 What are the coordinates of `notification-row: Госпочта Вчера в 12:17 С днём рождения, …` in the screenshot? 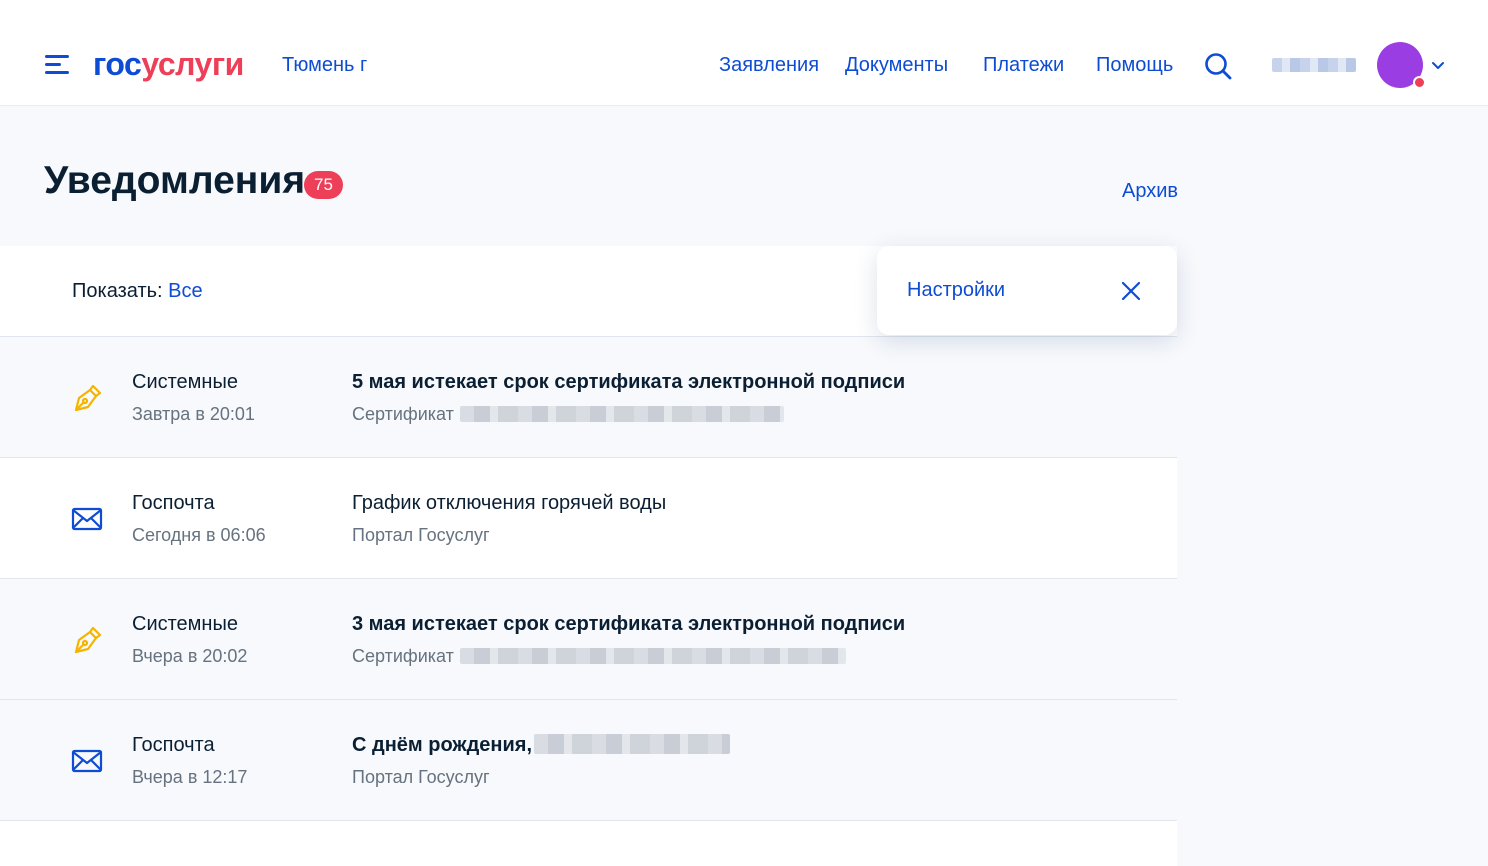 It's located at (588, 760).